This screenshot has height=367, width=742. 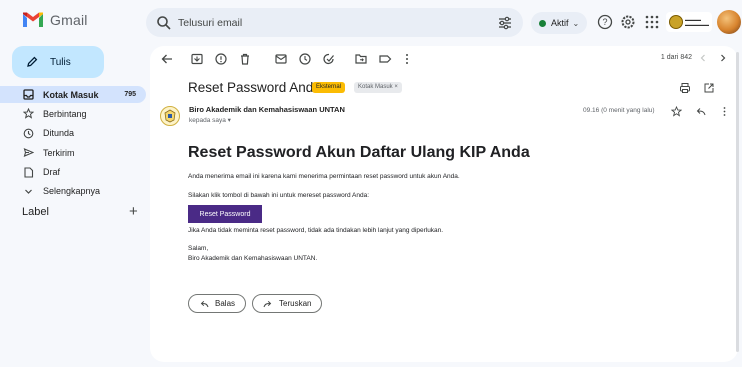 I want to click on sidebar-item-label: Ditunda, so click(x=59, y=133).